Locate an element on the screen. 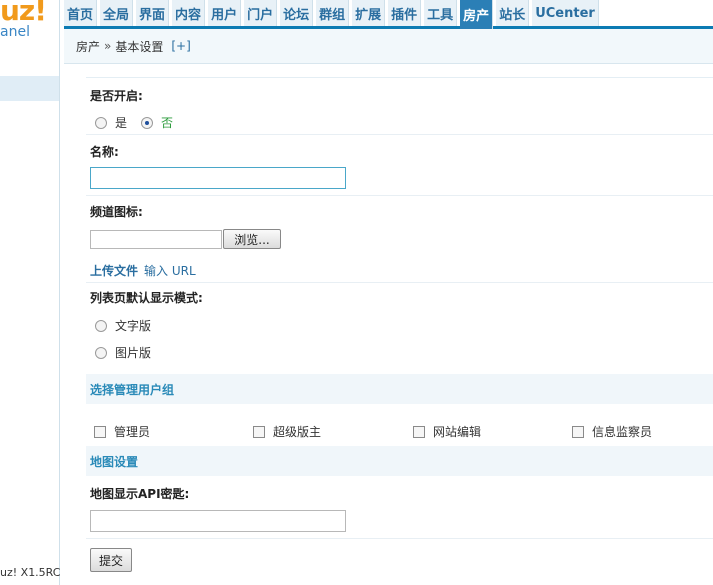  group-editor-label: 网站编辑 is located at coordinates (457, 432).